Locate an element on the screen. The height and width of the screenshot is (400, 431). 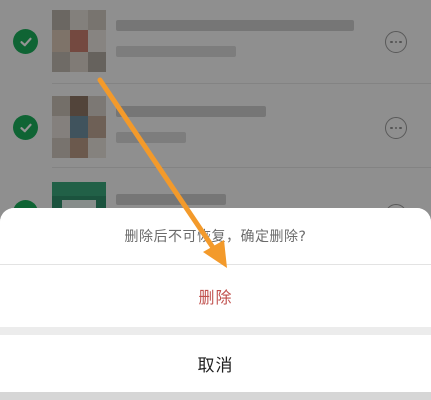
section-gap is located at coordinates (215, 331).